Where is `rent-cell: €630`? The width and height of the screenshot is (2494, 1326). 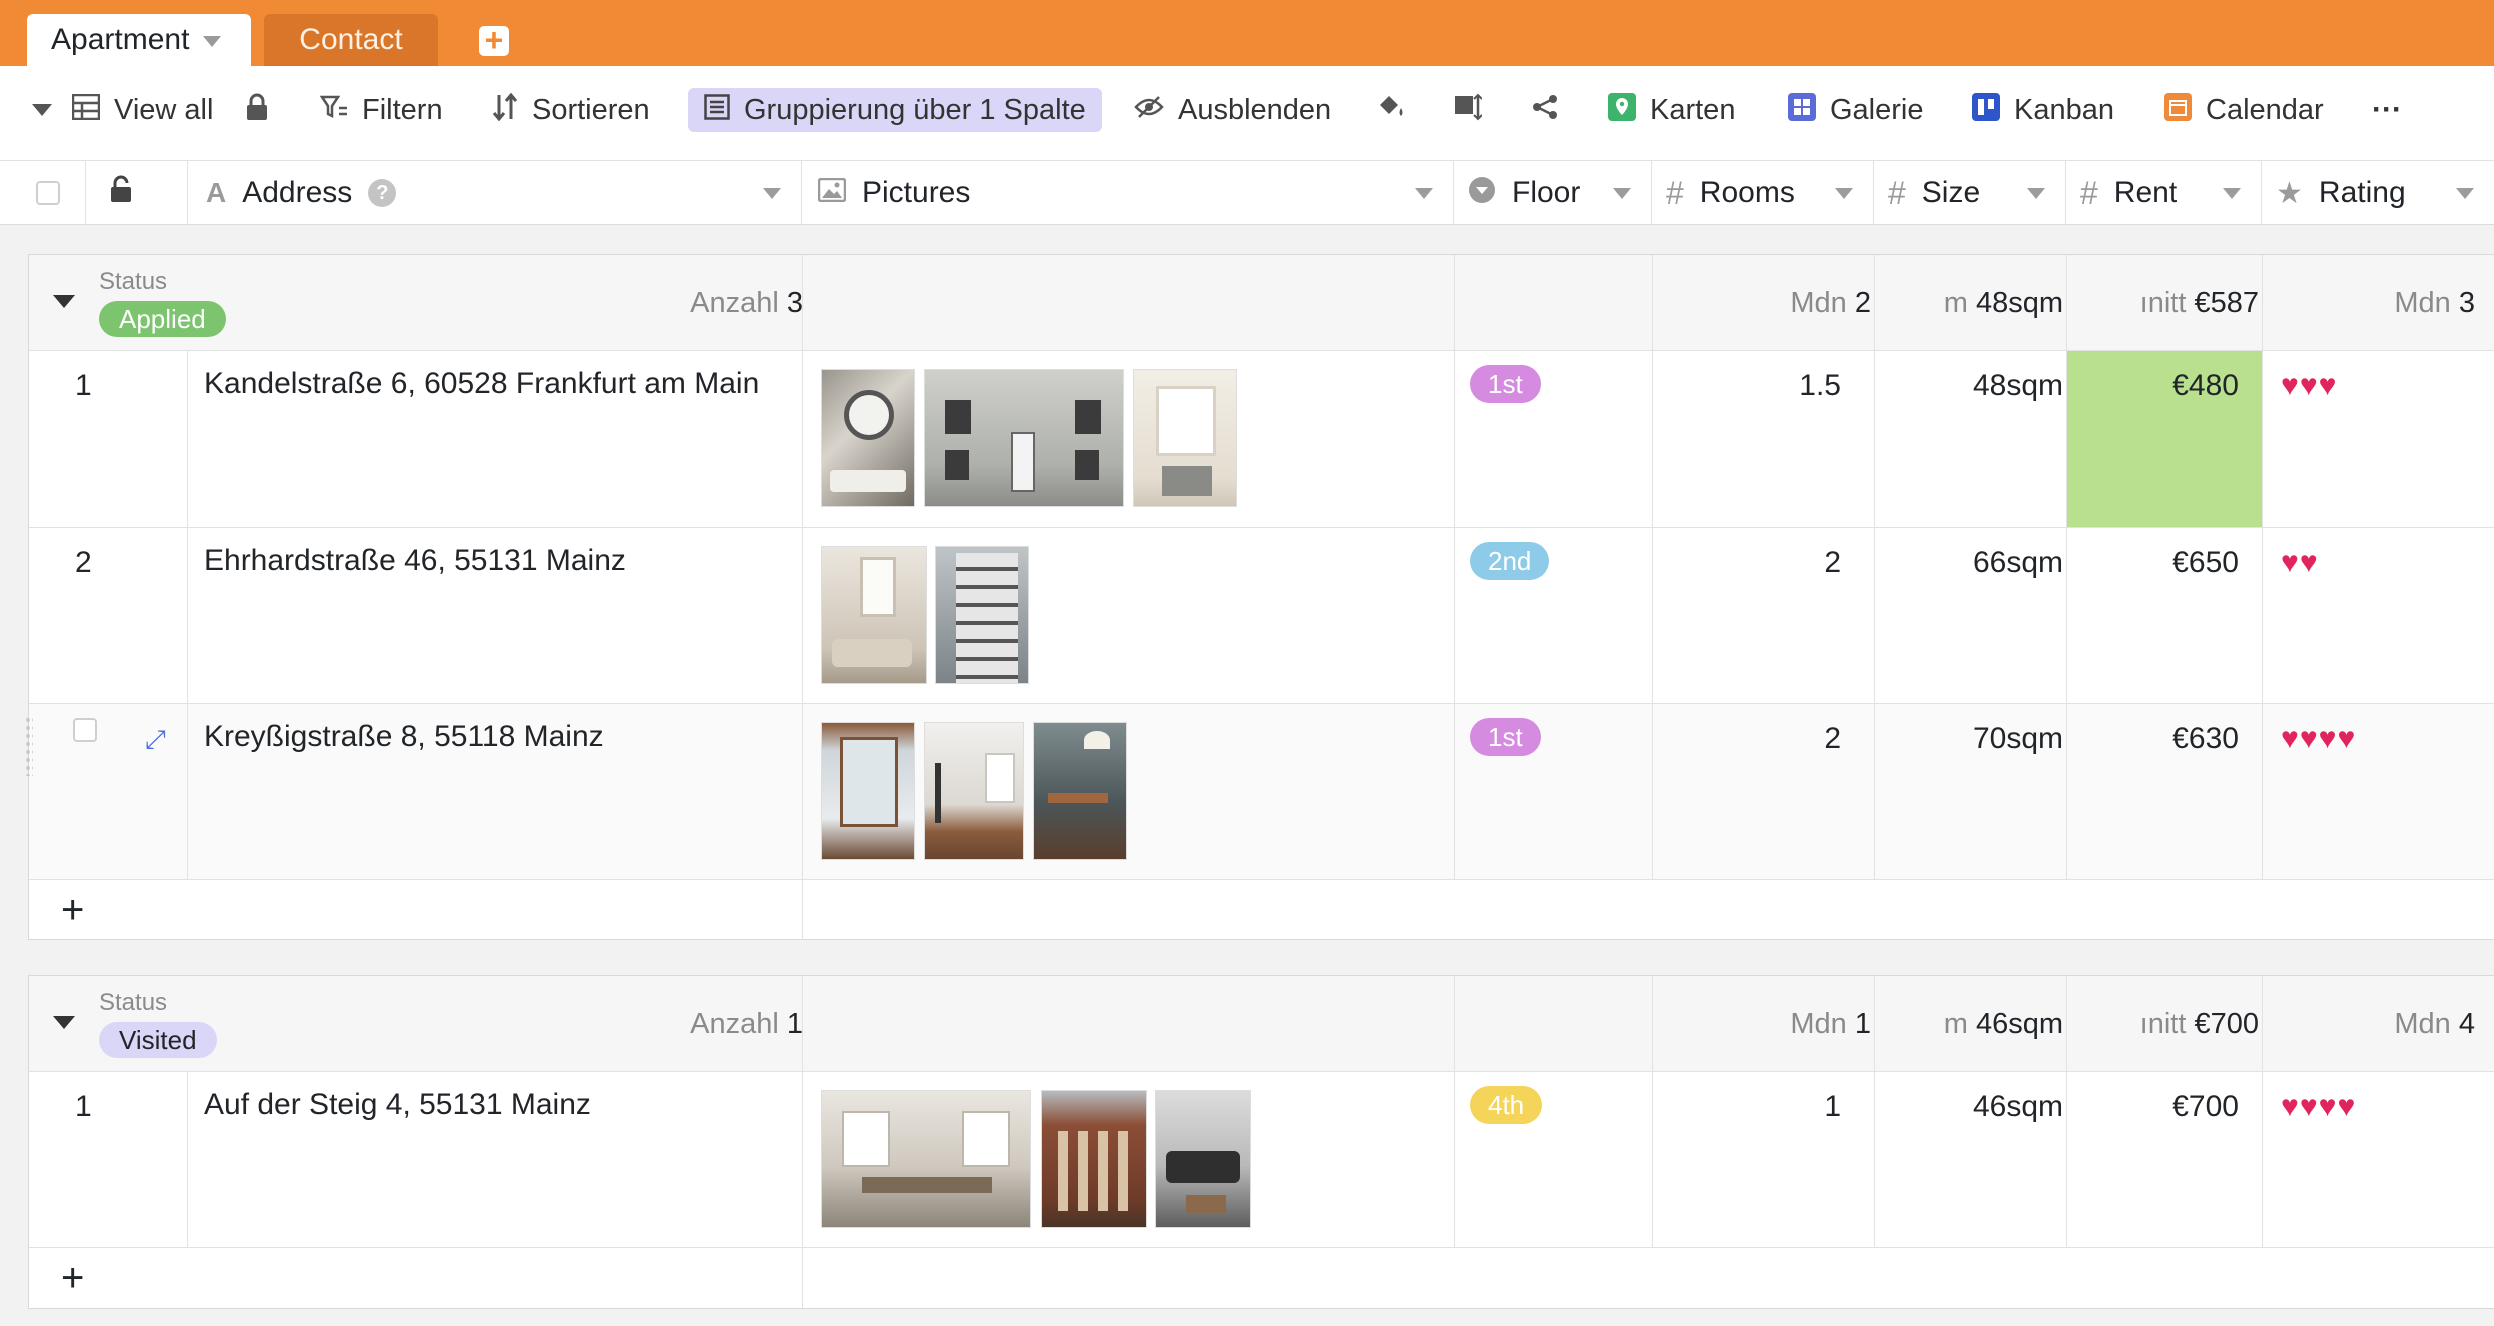 rent-cell: €630 is located at coordinates (2205, 739).